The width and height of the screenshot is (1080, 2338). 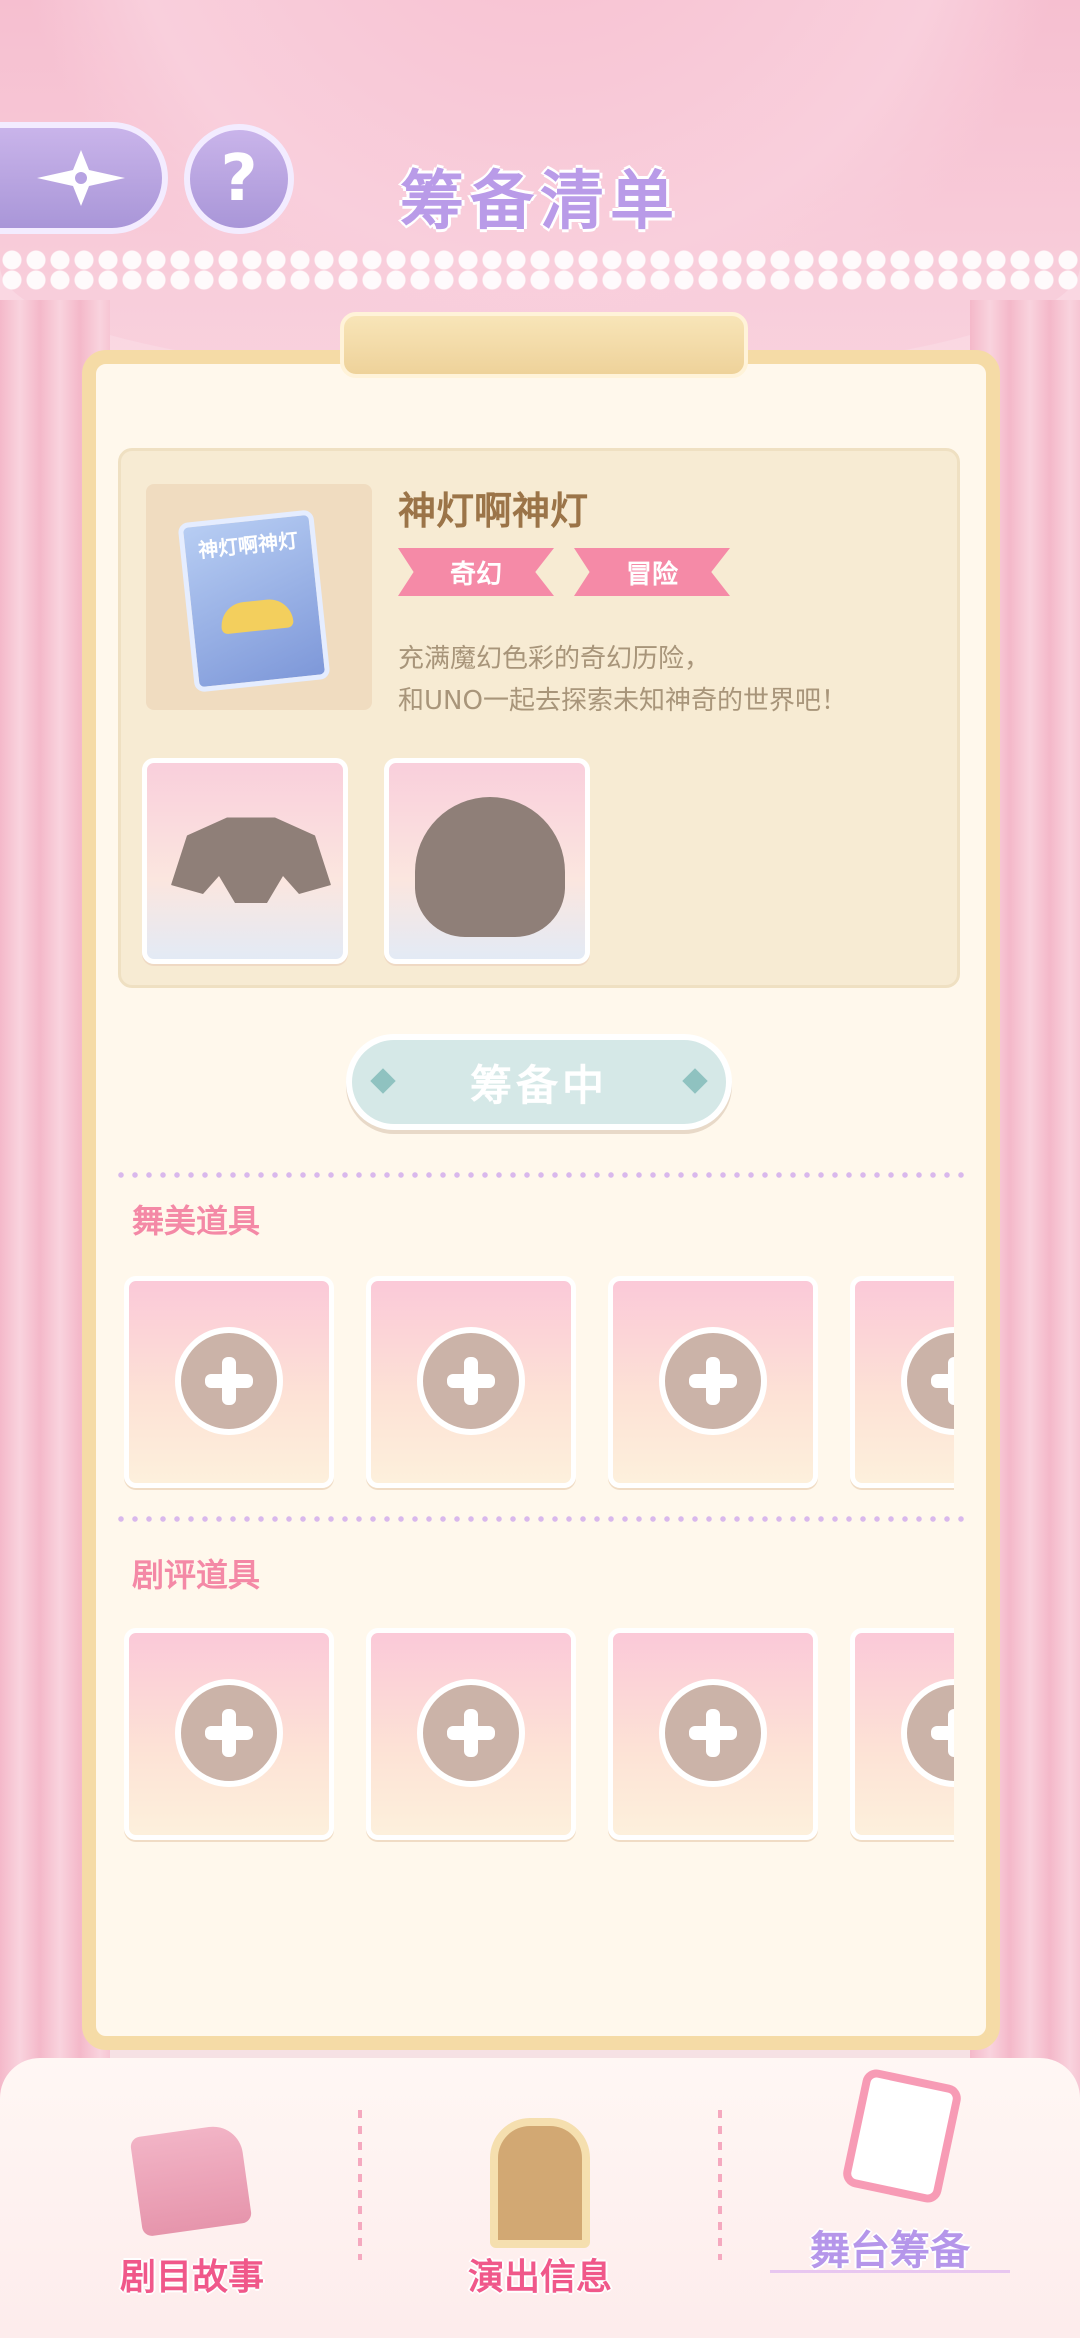 I want to click on help-icon: ?, so click(x=239, y=179).